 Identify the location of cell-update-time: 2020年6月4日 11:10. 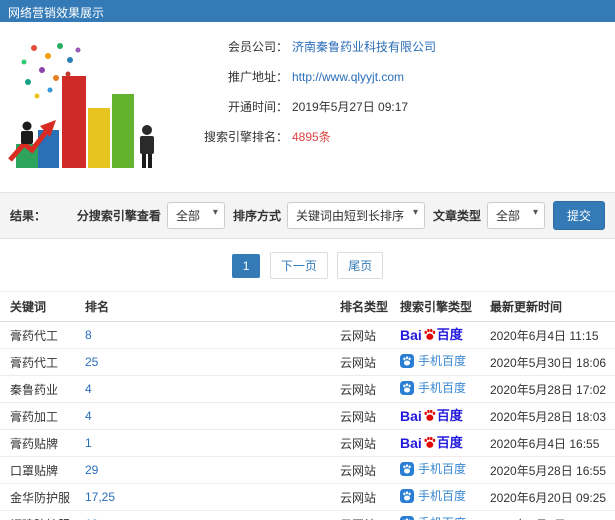
(552, 515).